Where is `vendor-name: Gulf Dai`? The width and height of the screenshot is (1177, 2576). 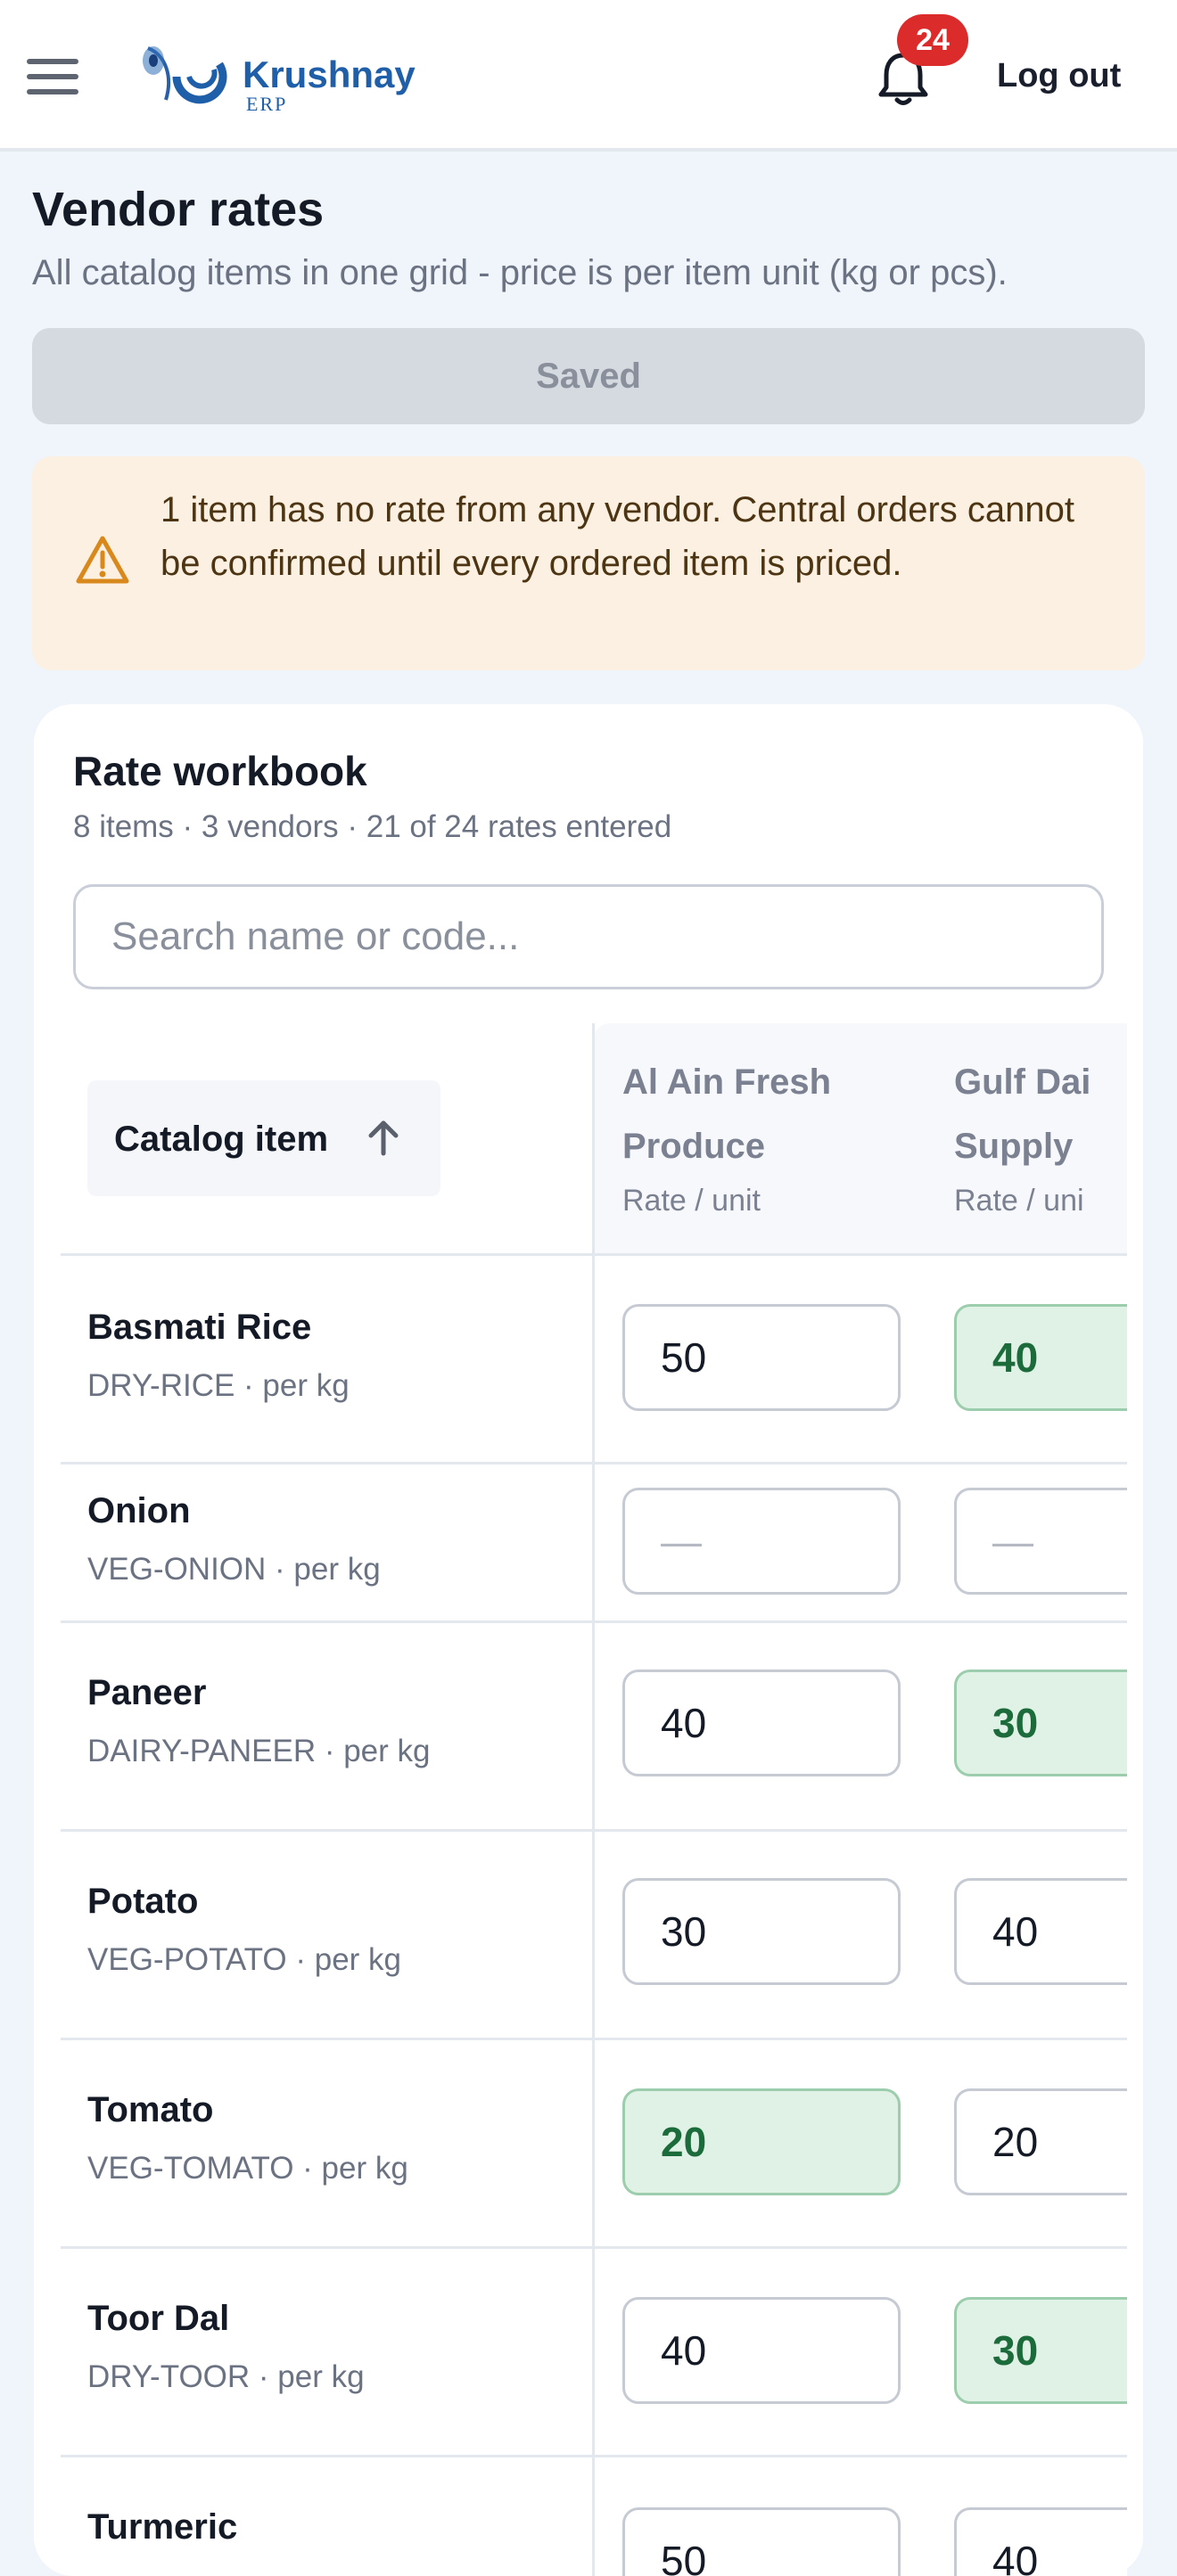
vendor-name: Gulf Dai is located at coordinates (1022, 1082).